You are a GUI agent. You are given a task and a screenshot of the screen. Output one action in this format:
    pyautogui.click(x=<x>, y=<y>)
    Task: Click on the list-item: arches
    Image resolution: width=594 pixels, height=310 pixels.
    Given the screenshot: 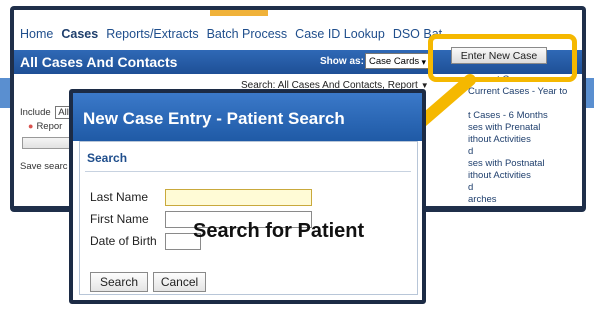 What is the action you would take?
    pyautogui.click(x=525, y=200)
    